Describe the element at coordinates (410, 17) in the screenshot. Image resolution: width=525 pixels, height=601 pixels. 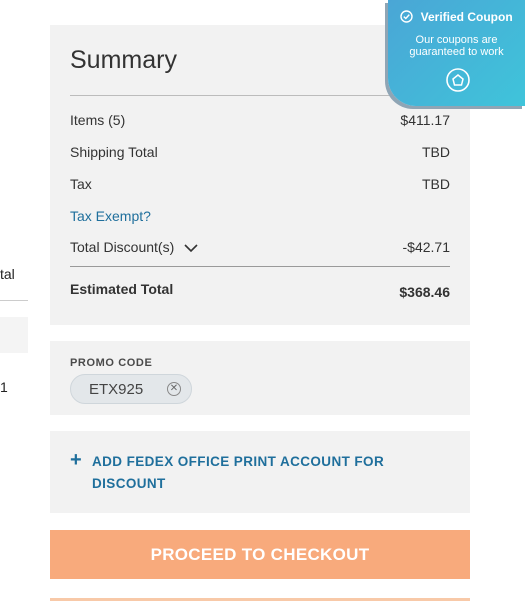
I see `check-circle-icon` at that location.